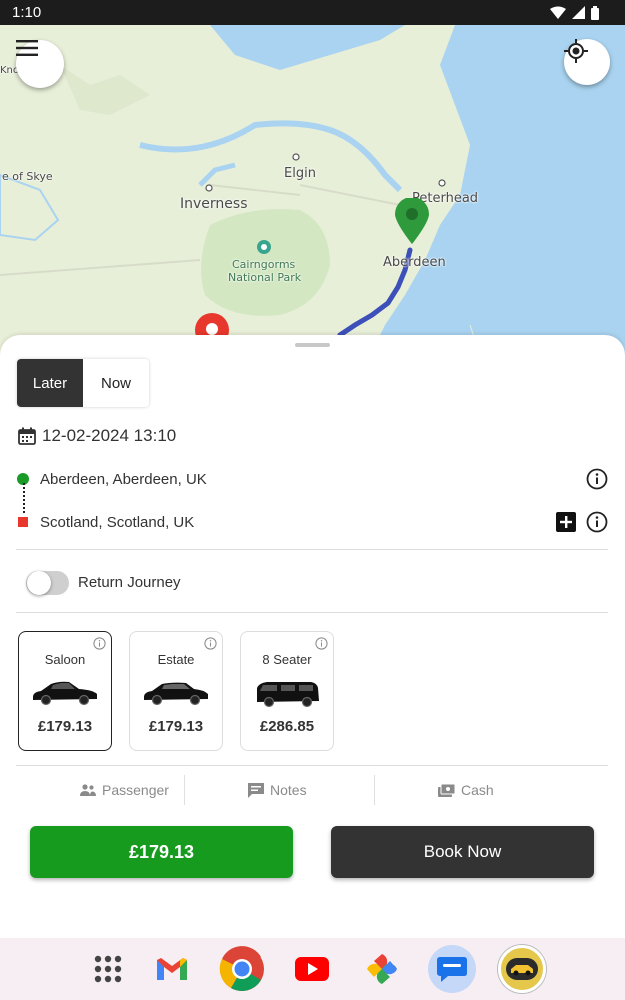  Describe the element at coordinates (88, 790) in the screenshot. I see `people-icon` at that location.